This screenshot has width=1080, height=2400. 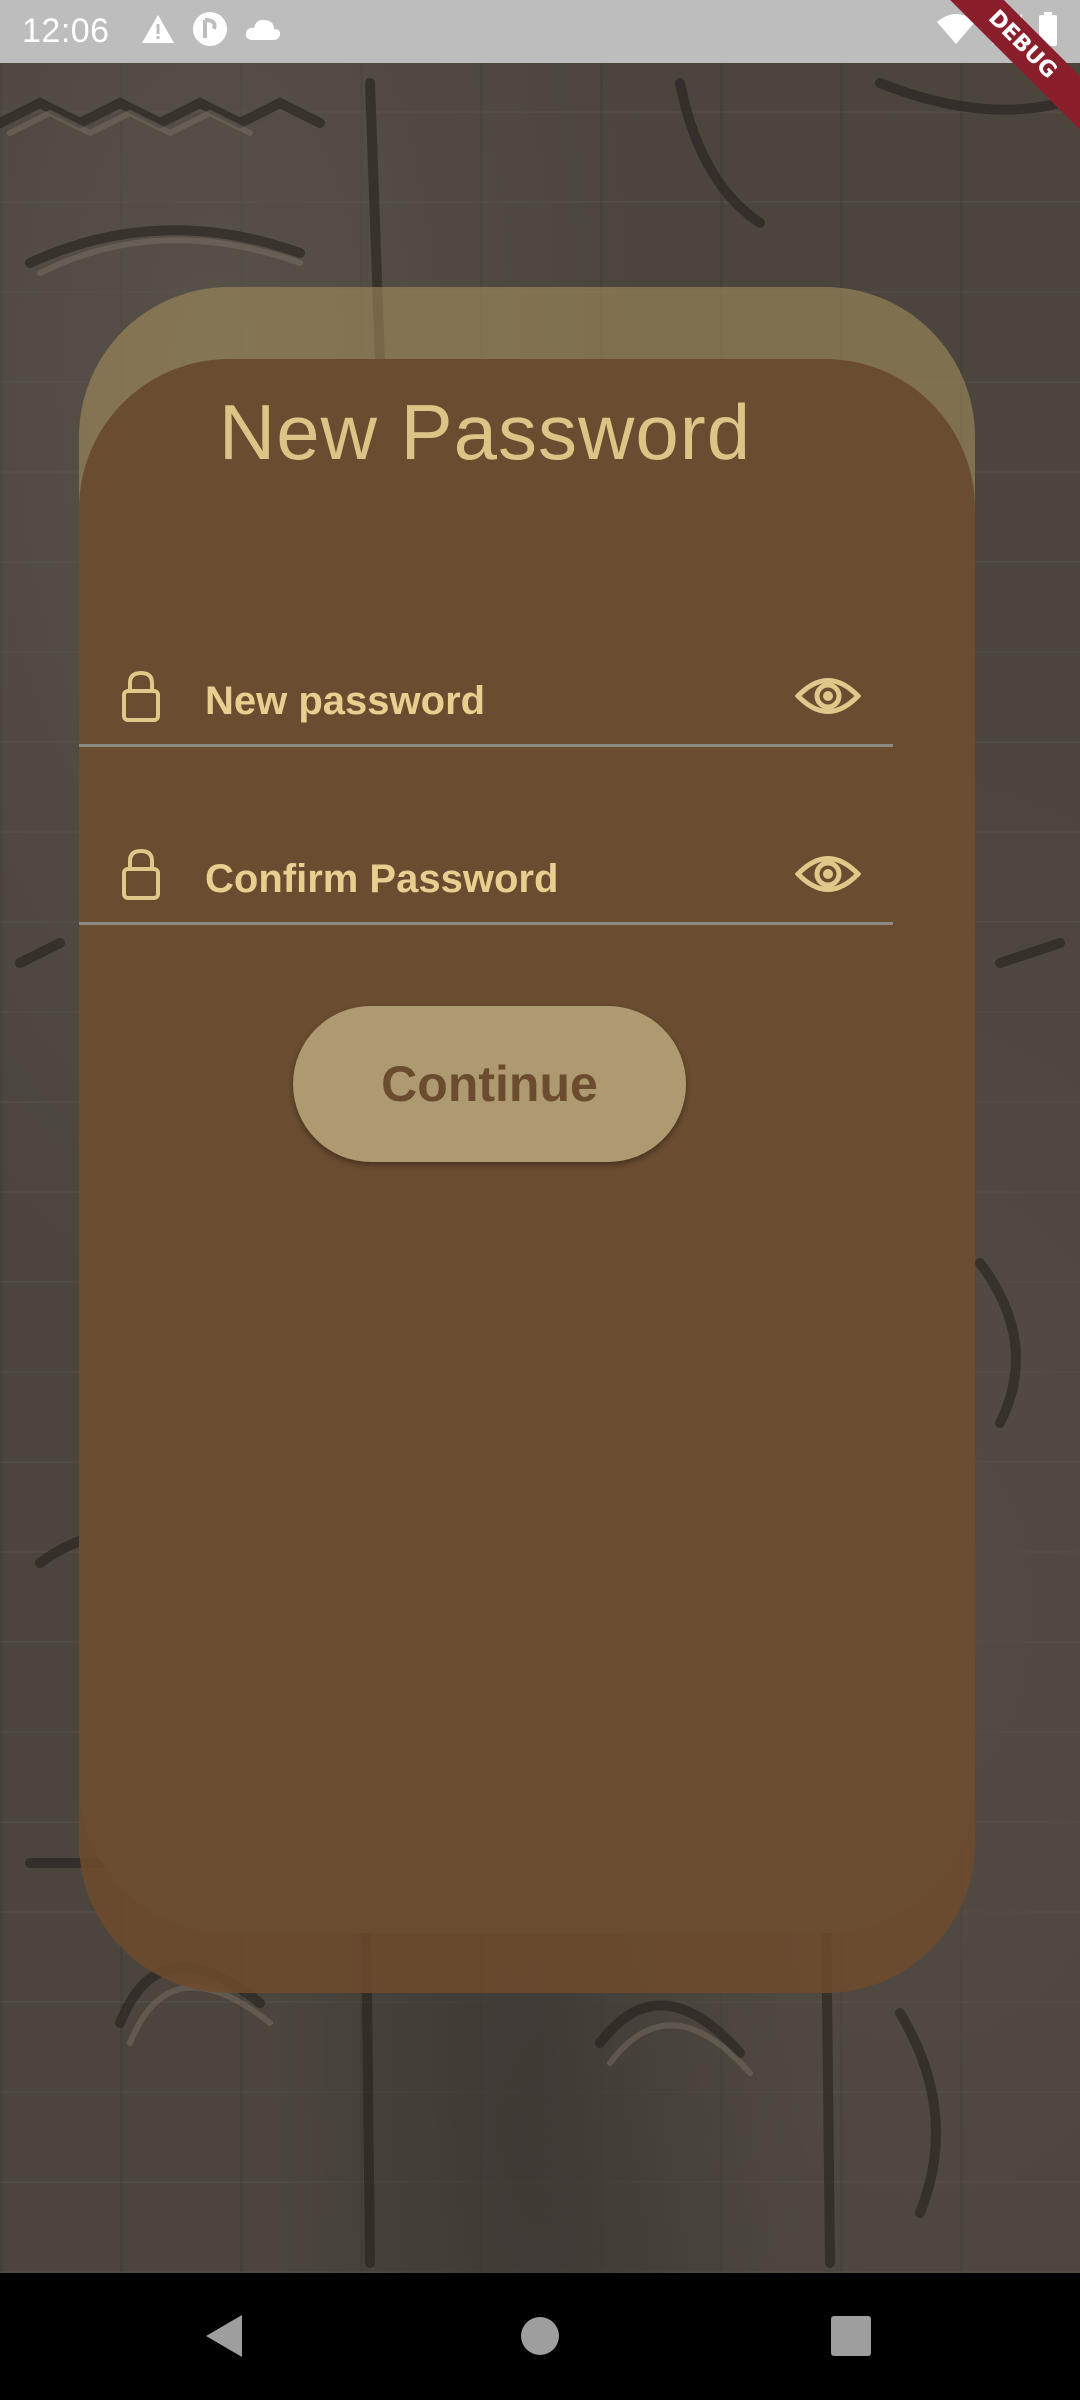 I want to click on new-password-field: New password, so click(x=486, y=702).